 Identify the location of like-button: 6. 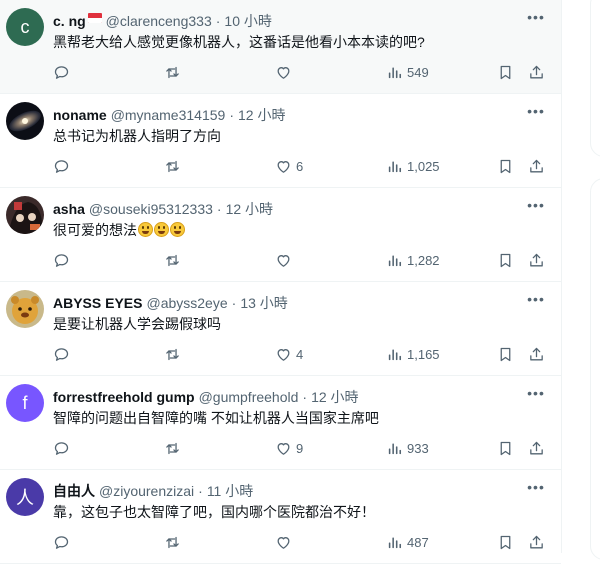
(289, 166).